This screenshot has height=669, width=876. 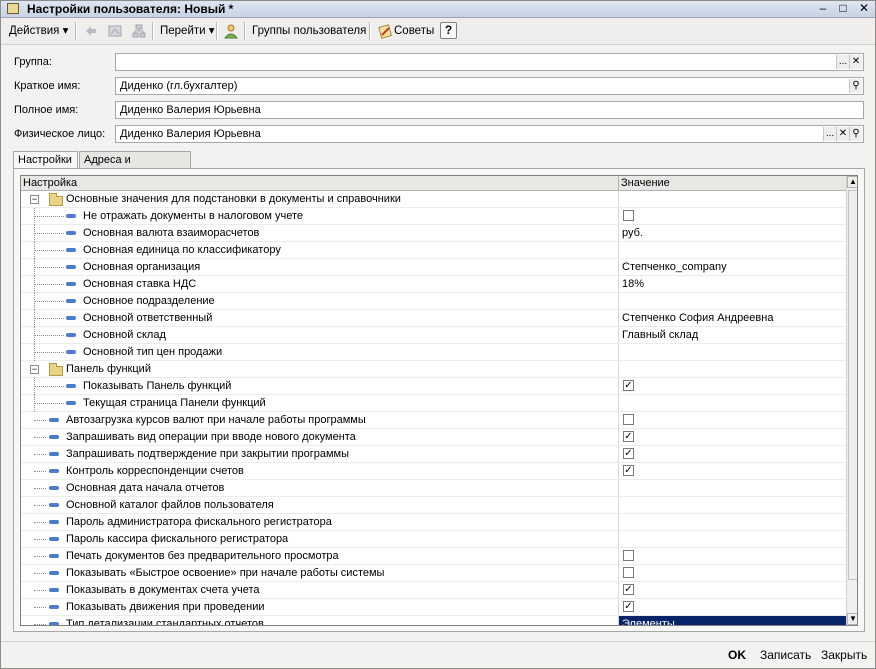 What do you see at coordinates (433, 335) in the screenshot?
I see `setting-row: Основной склад Главный склад` at bounding box center [433, 335].